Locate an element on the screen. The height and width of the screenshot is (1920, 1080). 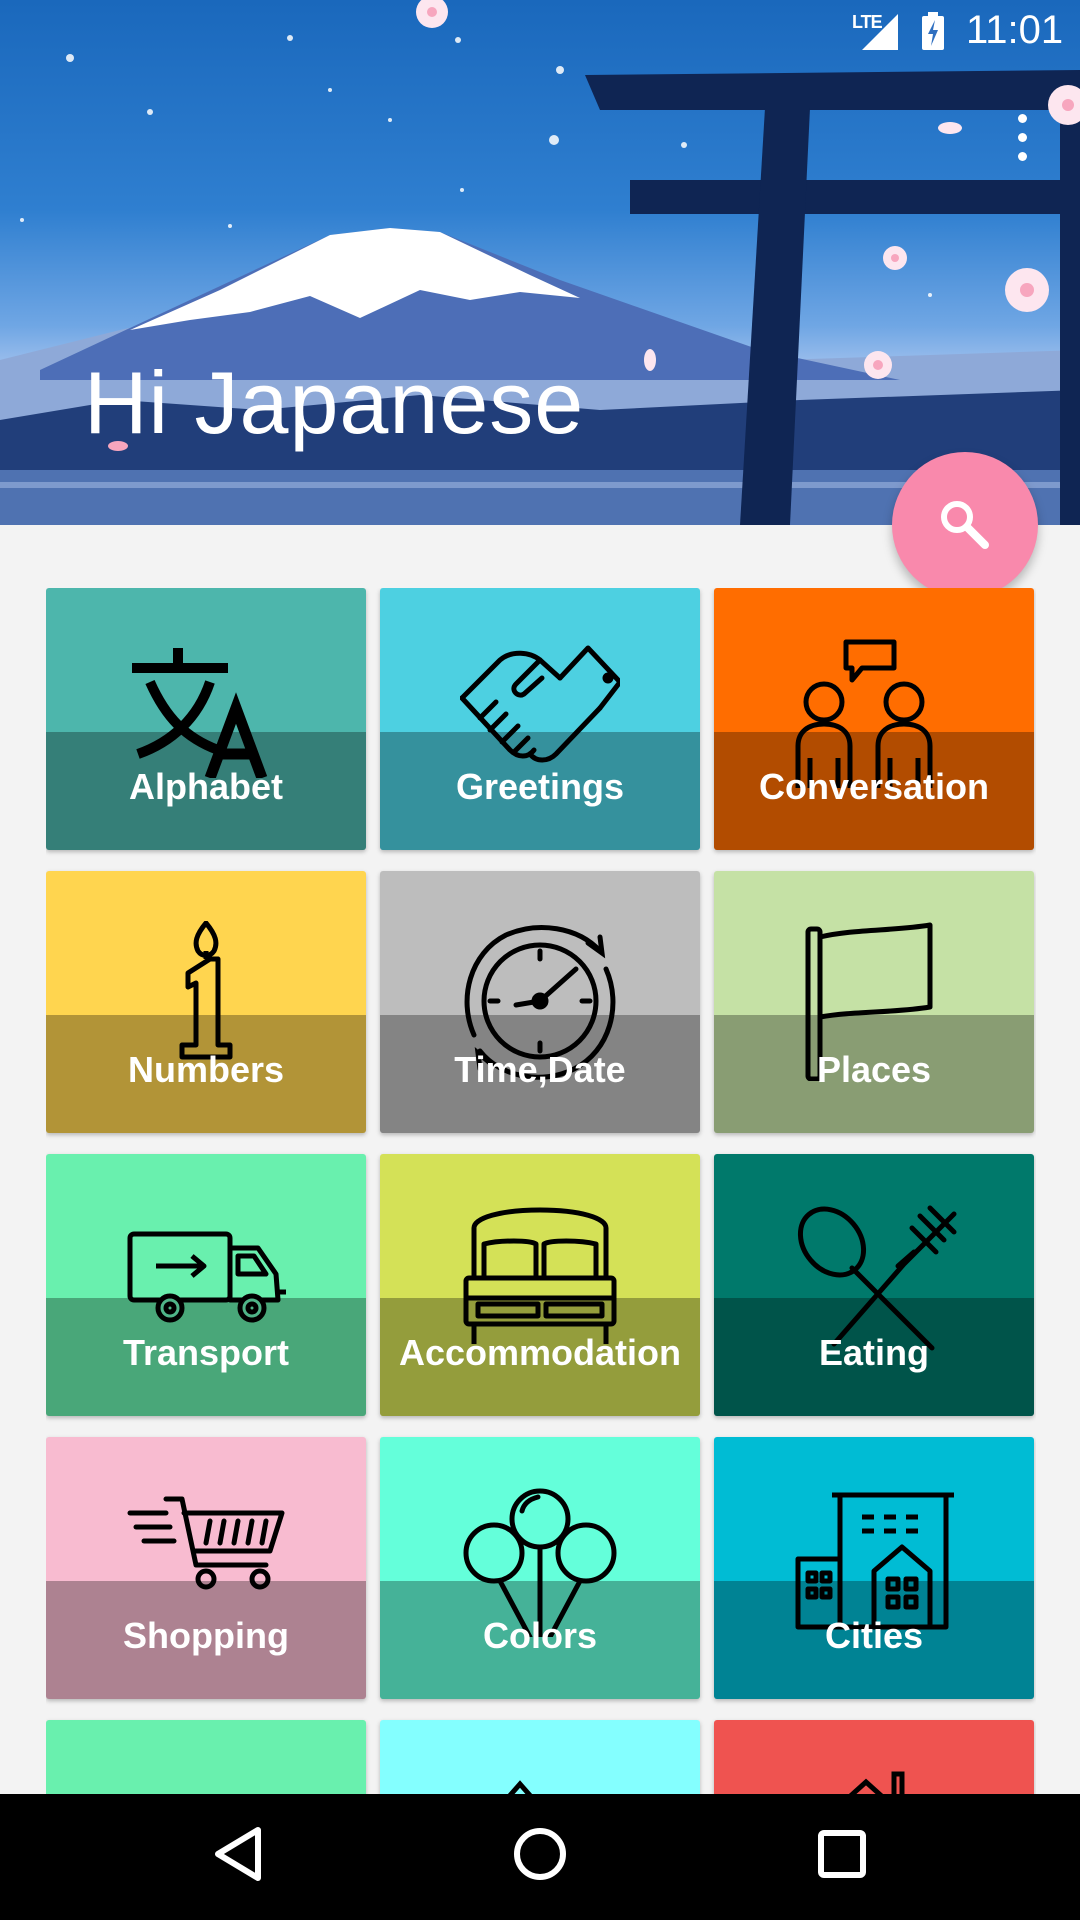
recents-icon is located at coordinates (842, 1854).